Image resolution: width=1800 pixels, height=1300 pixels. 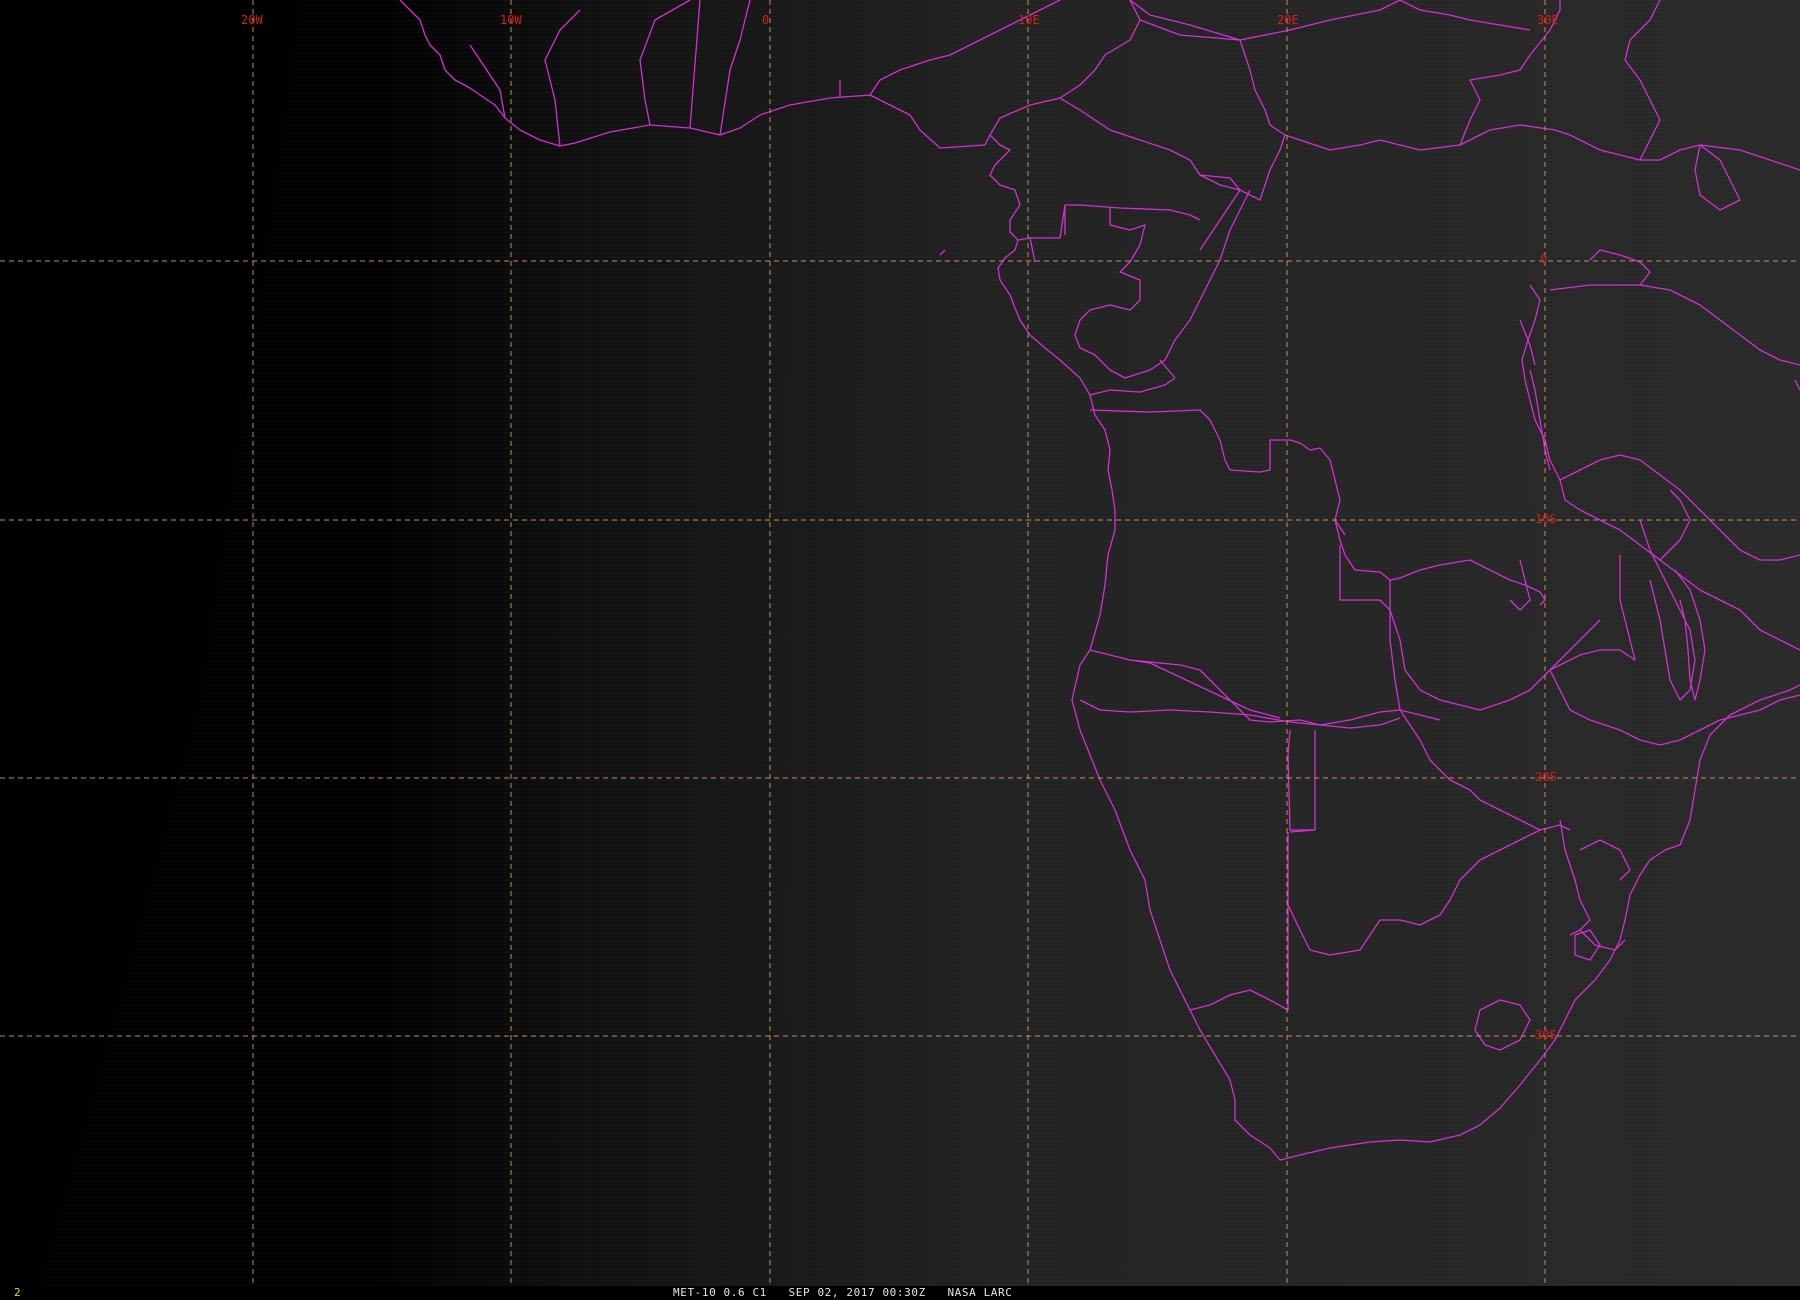 What do you see at coordinates (1029, 20) in the screenshot?
I see `lon-label-10e: 10E` at bounding box center [1029, 20].